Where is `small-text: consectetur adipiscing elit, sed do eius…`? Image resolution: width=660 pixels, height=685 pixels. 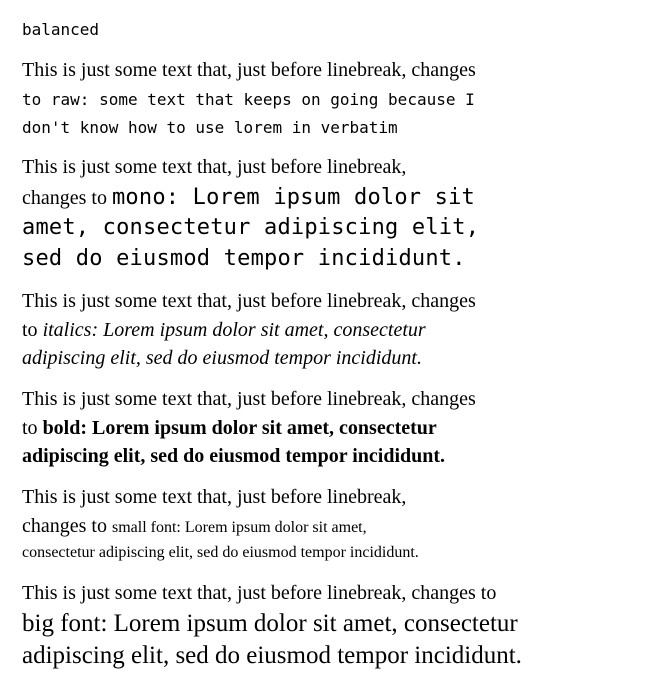
small-text: consectetur adipiscing elit, sed do eius… is located at coordinates (220, 552).